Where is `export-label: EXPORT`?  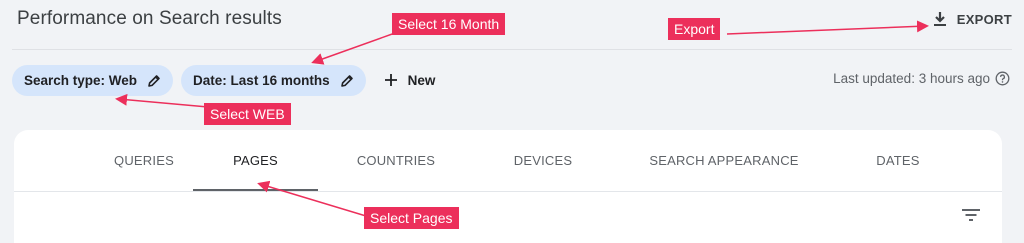
export-label: EXPORT is located at coordinates (984, 19).